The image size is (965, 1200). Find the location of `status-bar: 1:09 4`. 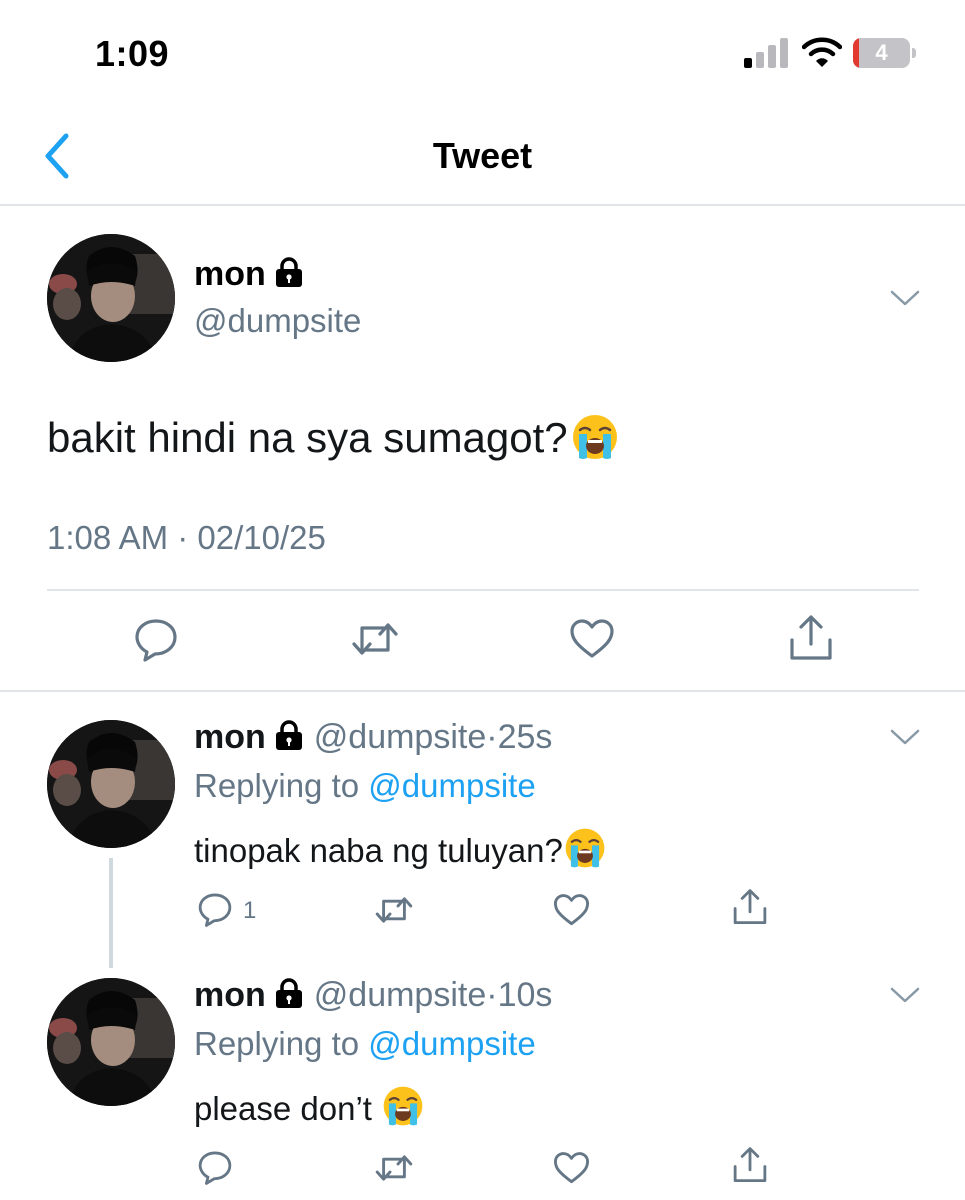

status-bar: 1:09 4 is located at coordinates (482, 50).